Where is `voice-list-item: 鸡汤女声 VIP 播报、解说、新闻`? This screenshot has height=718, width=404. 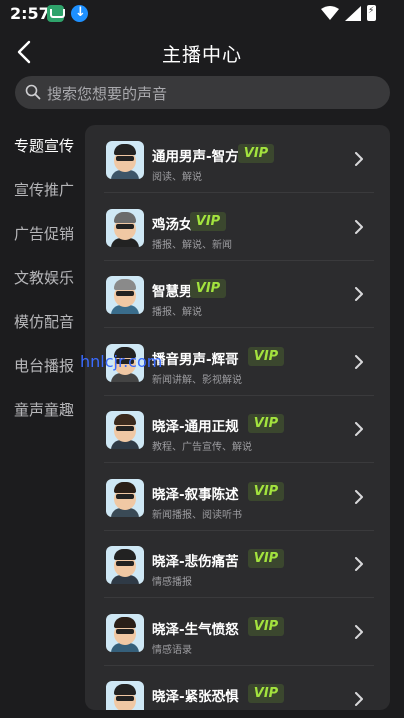 voice-list-item: 鸡汤女声 VIP 播报、解说、新闻 is located at coordinates (239, 227).